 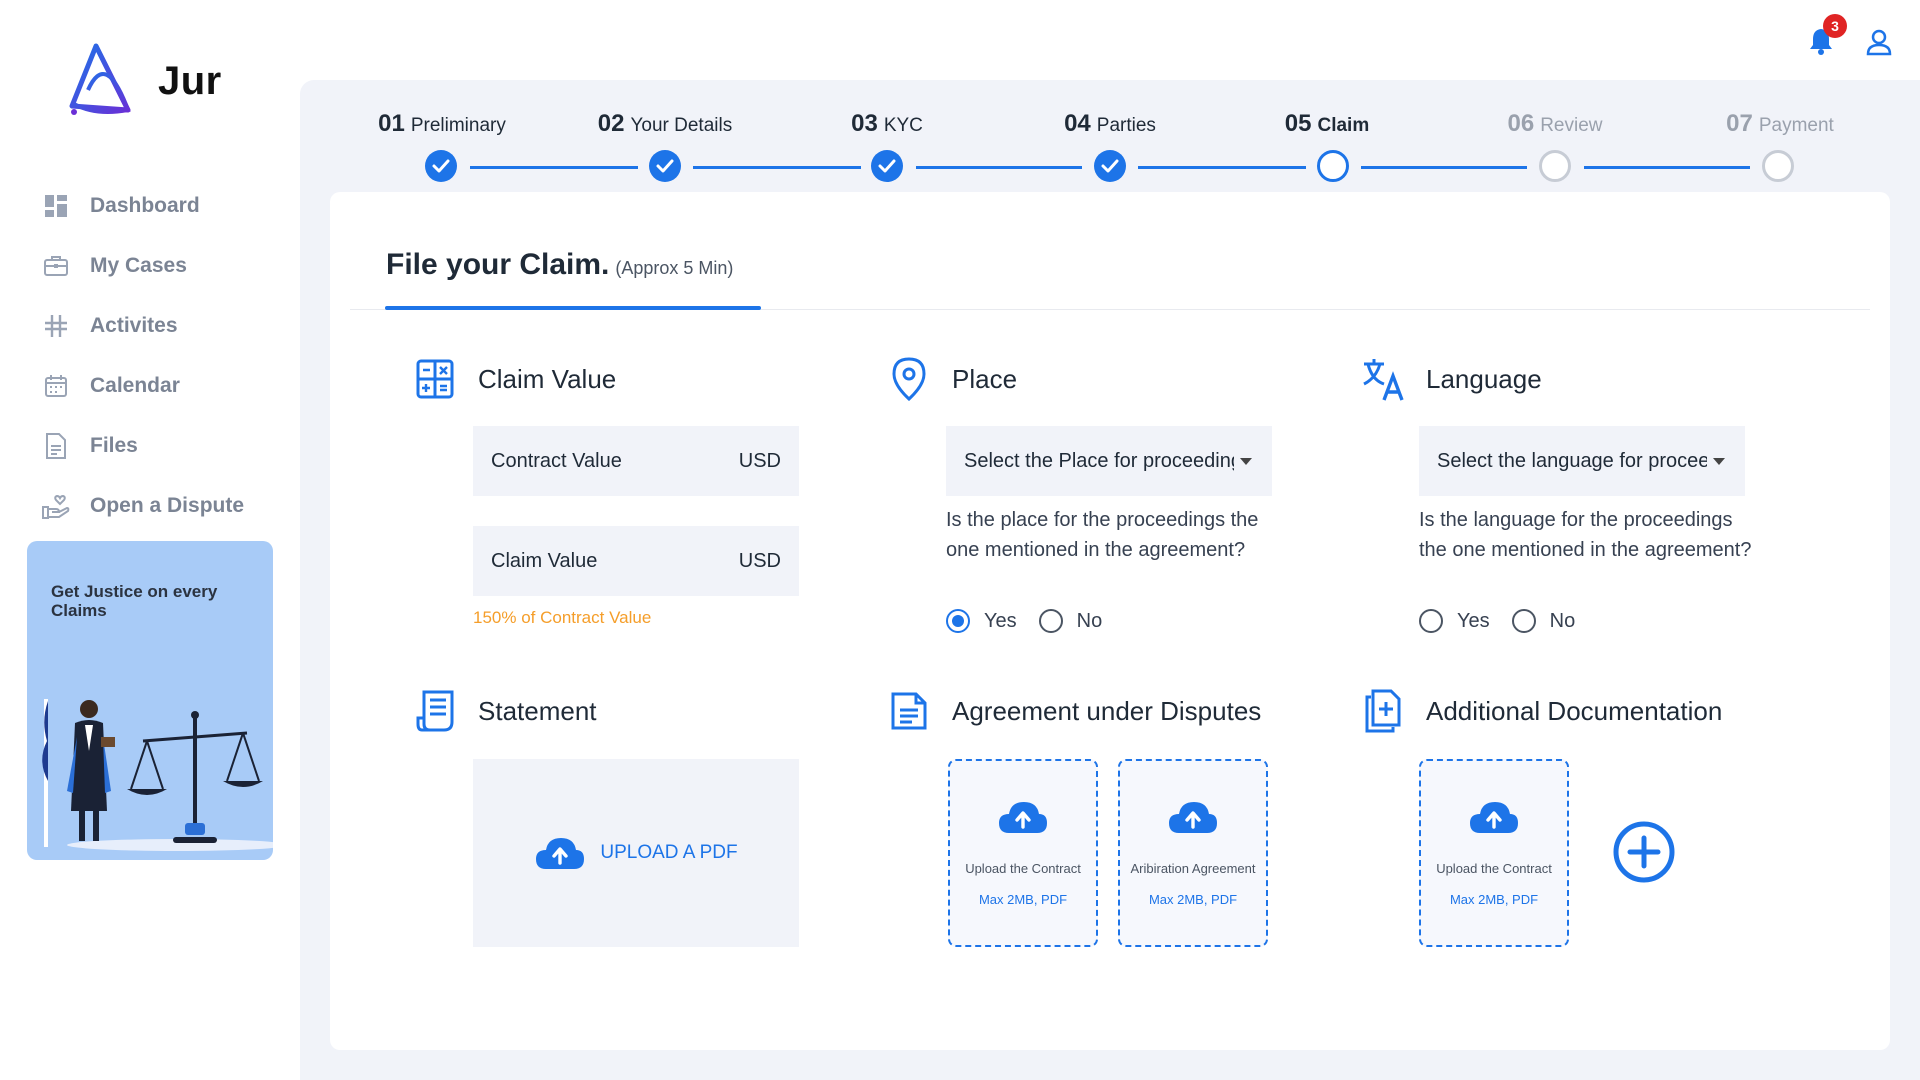 I want to click on sidebar-item-label: Activites, so click(x=134, y=325).